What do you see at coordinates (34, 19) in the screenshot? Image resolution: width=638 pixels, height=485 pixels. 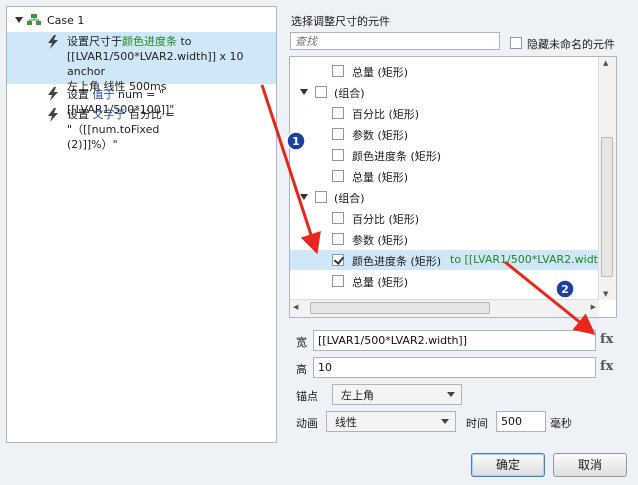 I see `case-icon` at bounding box center [34, 19].